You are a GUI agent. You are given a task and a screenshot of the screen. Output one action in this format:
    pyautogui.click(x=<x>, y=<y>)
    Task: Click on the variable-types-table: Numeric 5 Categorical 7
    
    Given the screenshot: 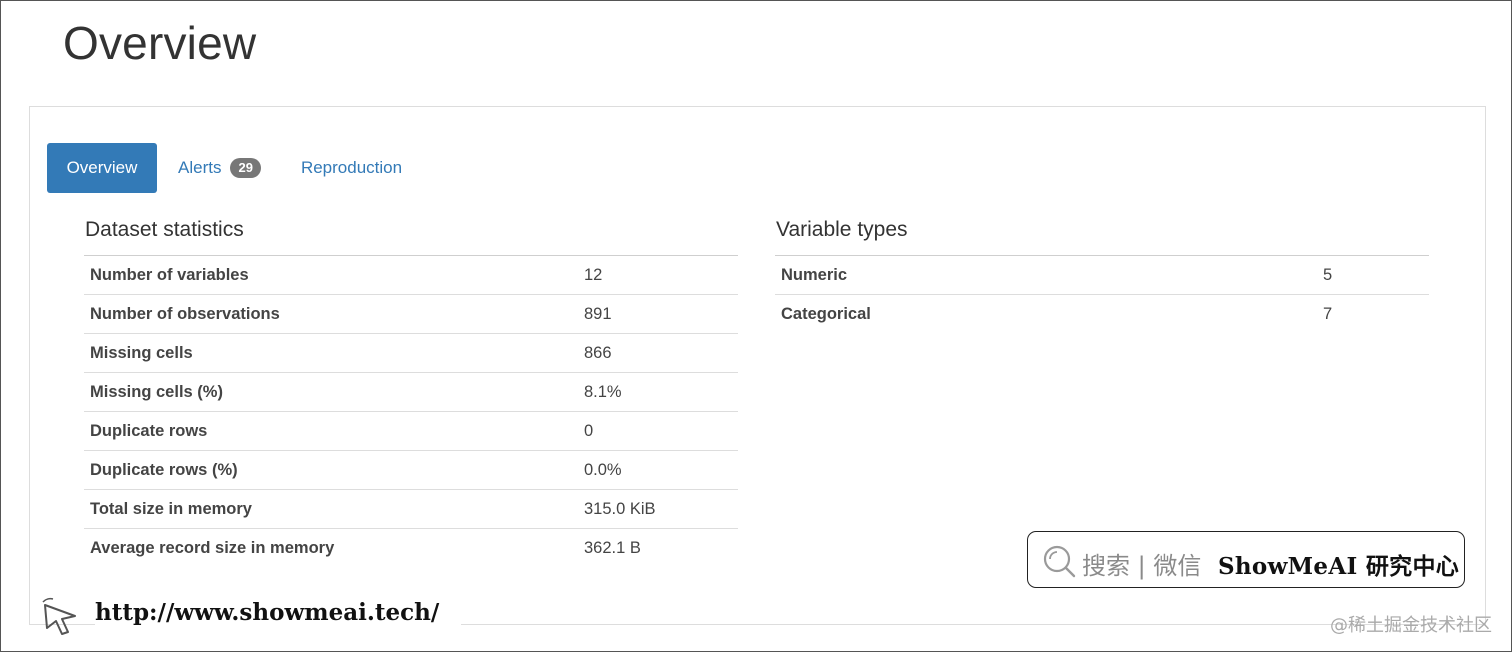 What is the action you would take?
    pyautogui.click(x=1102, y=294)
    